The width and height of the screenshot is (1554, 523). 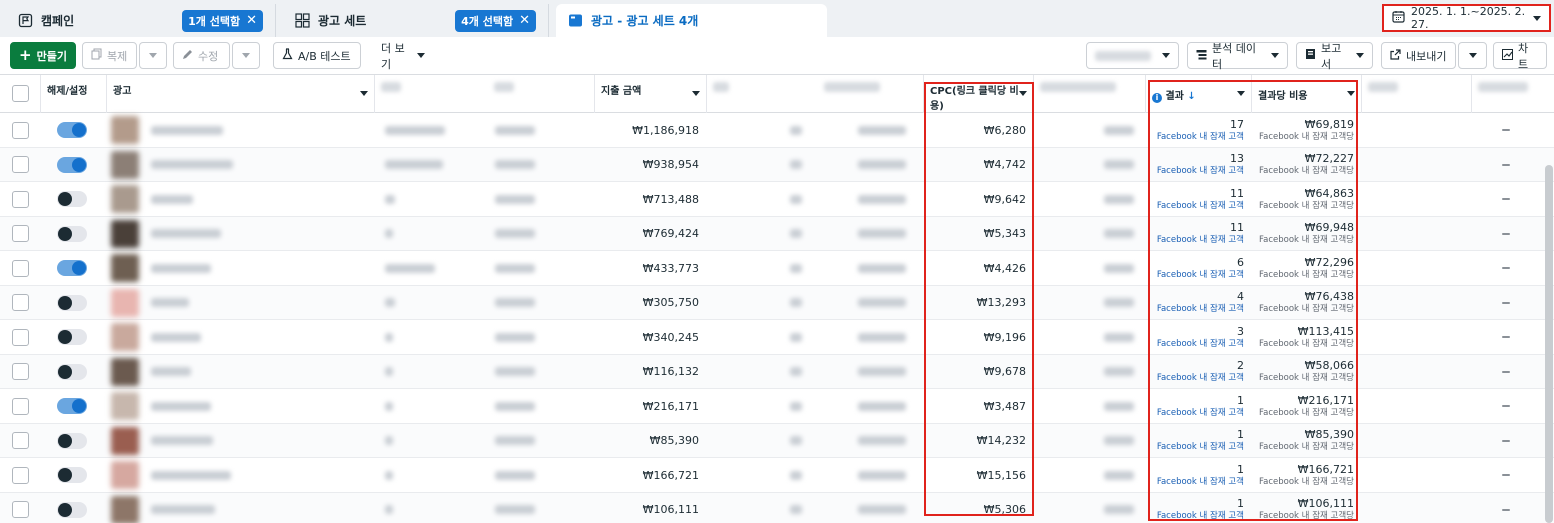 What do you see at coordinates (1240, 469) in the screenshot?
I see `results-value: 1` at bounding box center [1240, 469].